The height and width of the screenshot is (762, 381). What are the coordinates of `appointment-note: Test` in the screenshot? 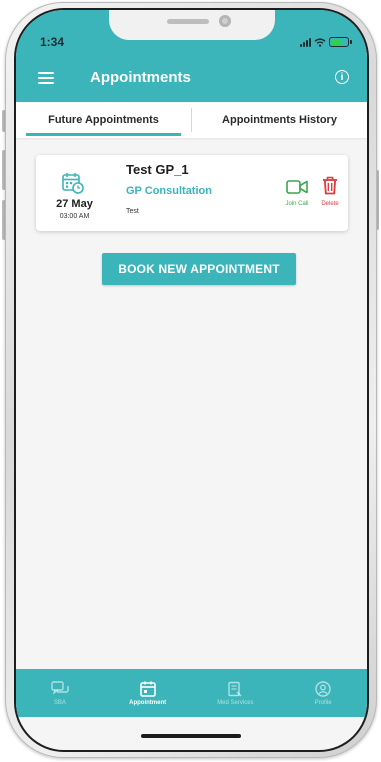 It's located at (132, 211).